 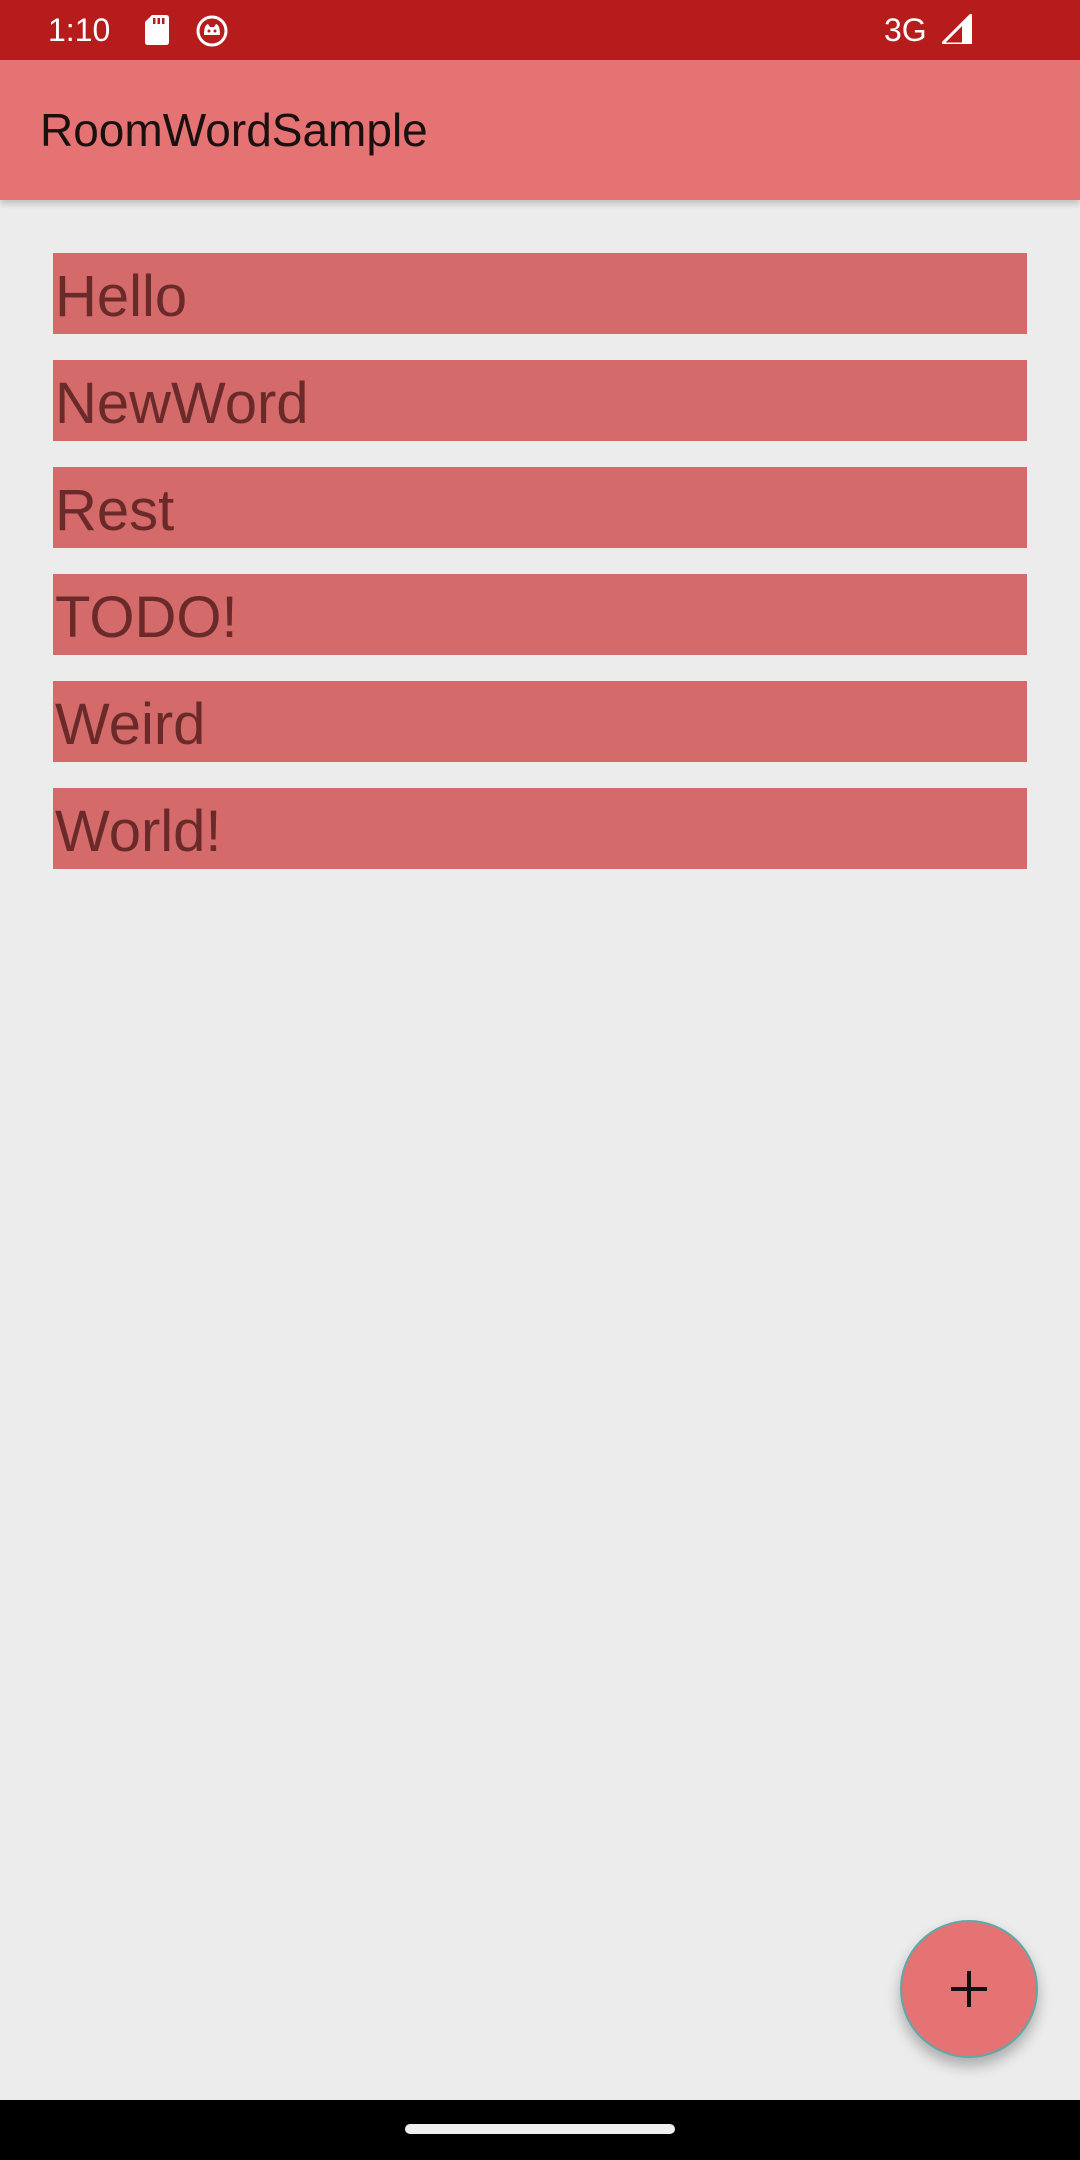 I want to click on word-item: Hello, so click(x=540, y=293).